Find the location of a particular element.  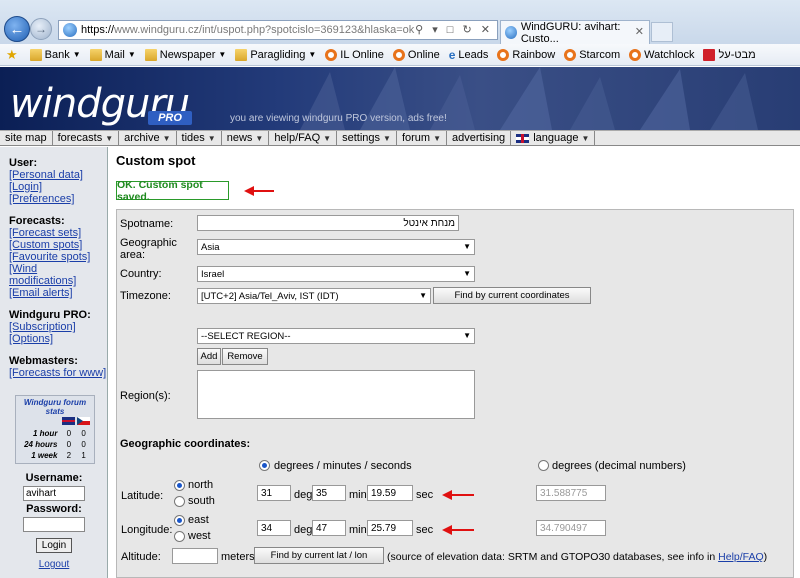

menu-tides: tides ▼ is located at coordinates (199, 138).